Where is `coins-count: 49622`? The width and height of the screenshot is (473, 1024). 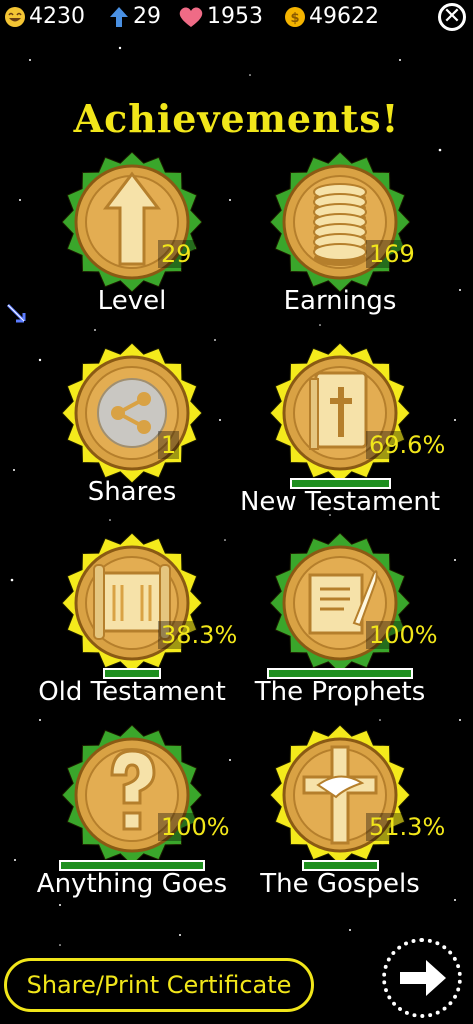 coins-count: 49622 is located at coordinates (344, 16).